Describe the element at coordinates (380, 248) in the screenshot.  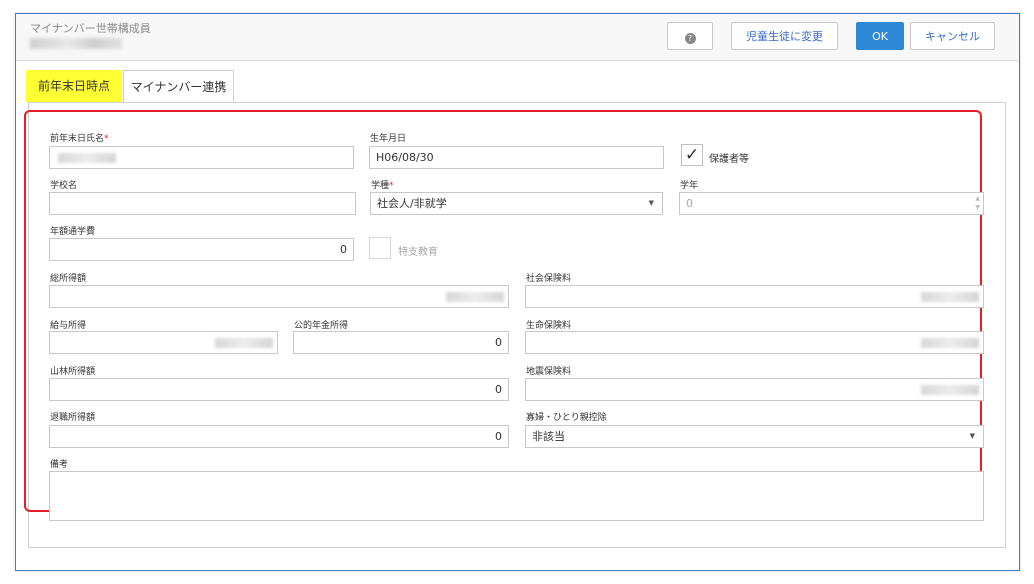
I see `special-education-checkbox` at that location.